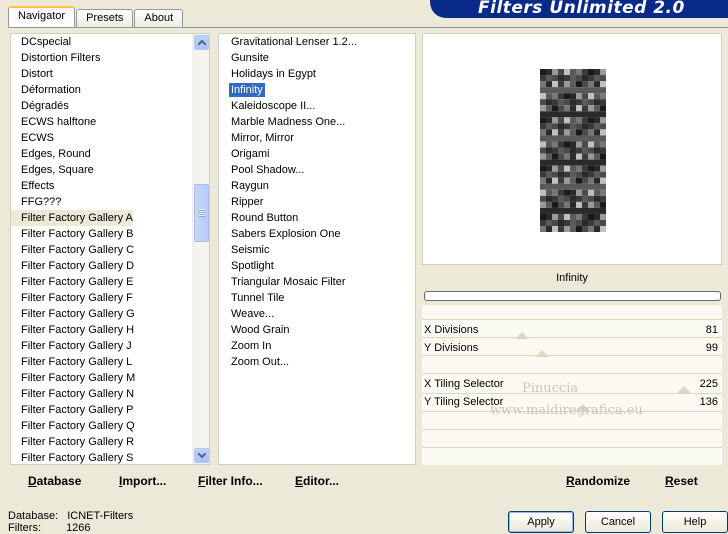  What do you see at coordinates (110, 362) in the screenshot?
I see `category-item: Filter Factory Gallery L` at bounding box center [110, 362].